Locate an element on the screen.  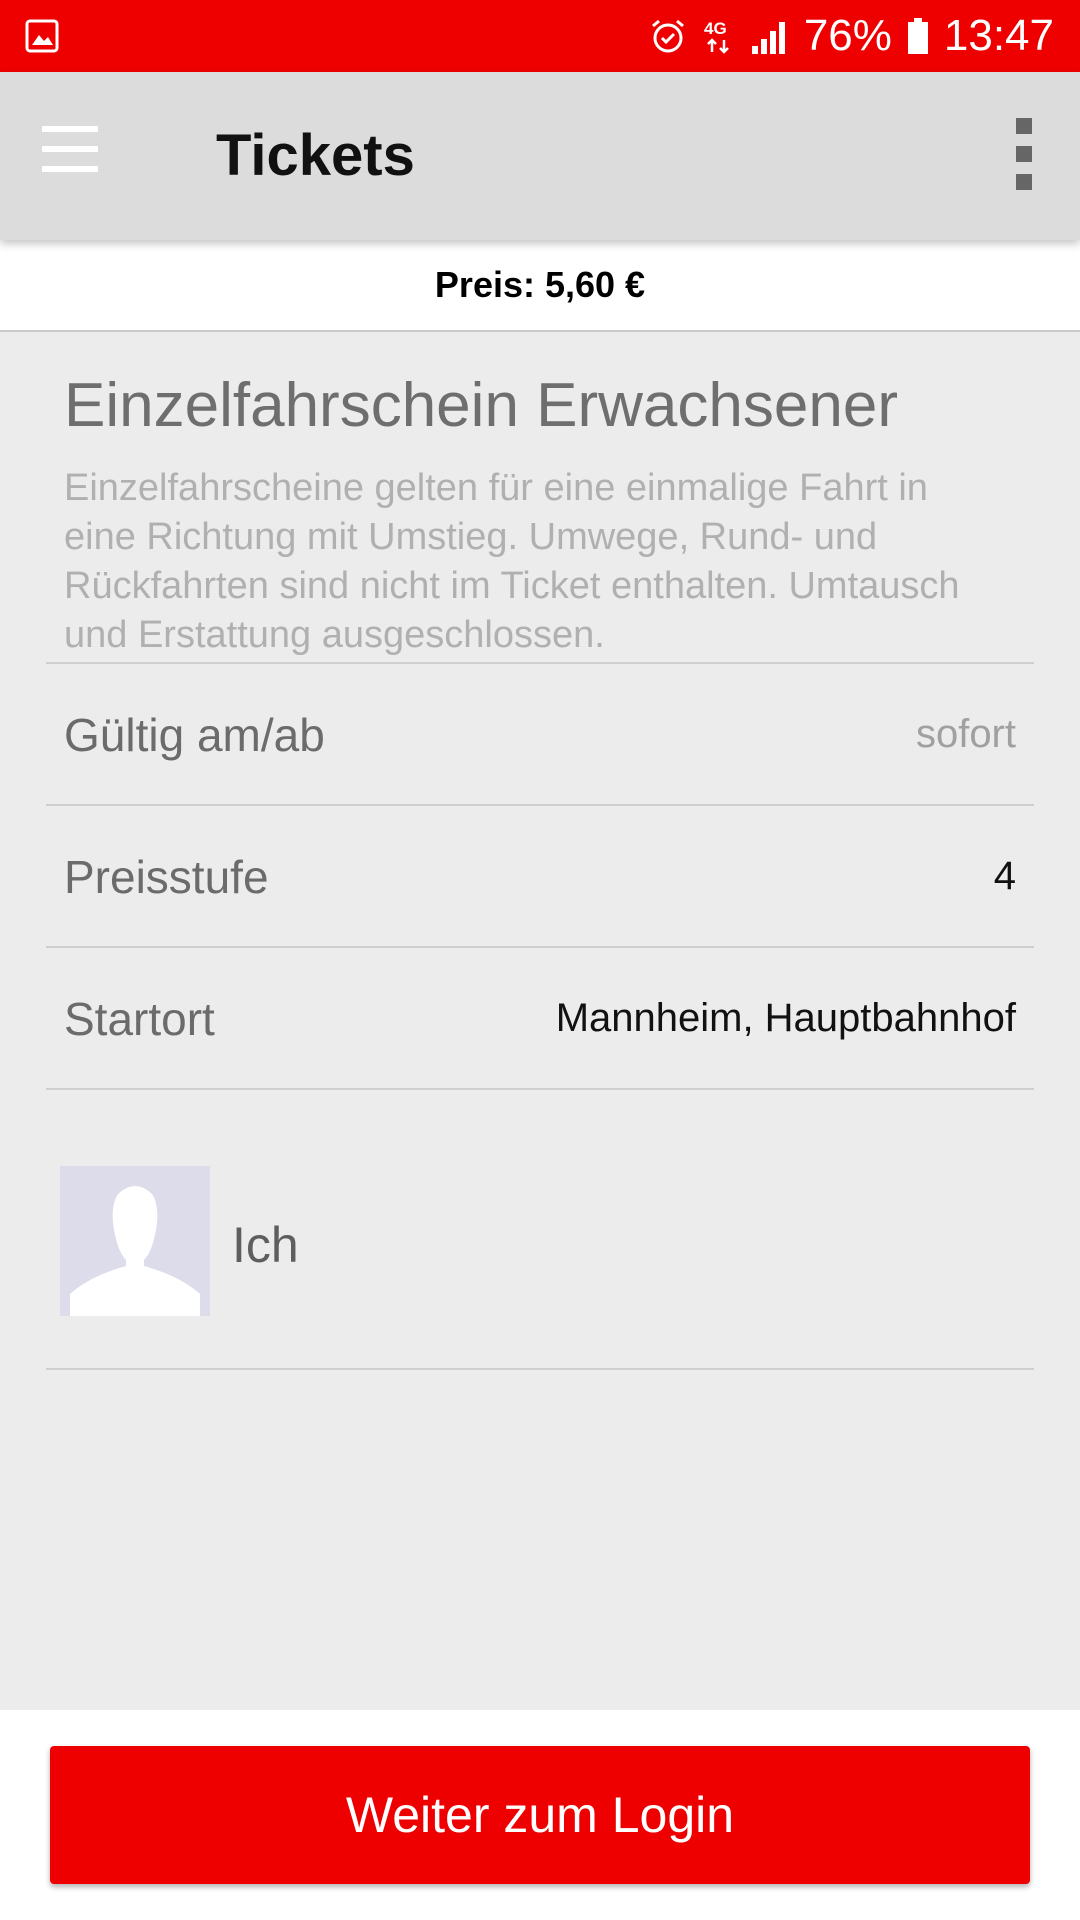
start-location-value: Mannheim, Hauptbahnhof is located at coordinates (785, 1018).